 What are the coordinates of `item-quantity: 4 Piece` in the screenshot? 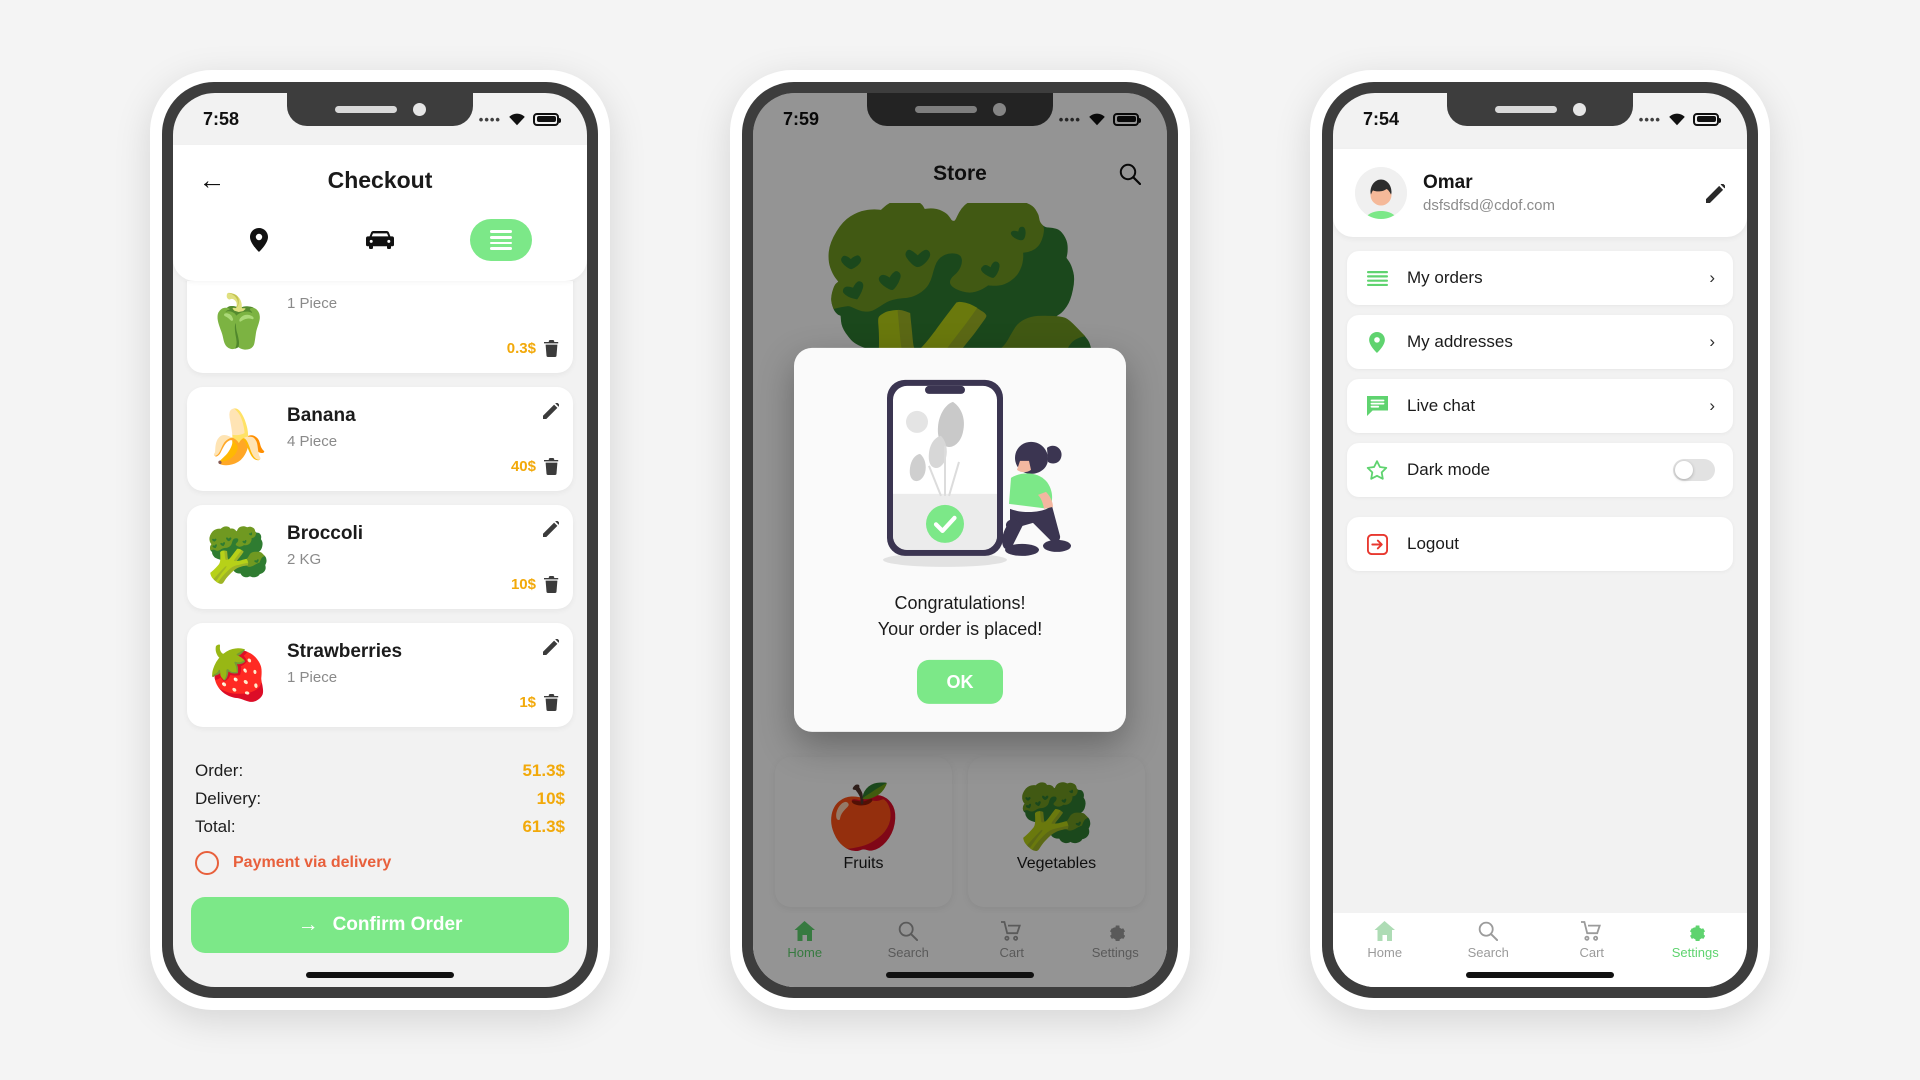 It's located at (312, 441).